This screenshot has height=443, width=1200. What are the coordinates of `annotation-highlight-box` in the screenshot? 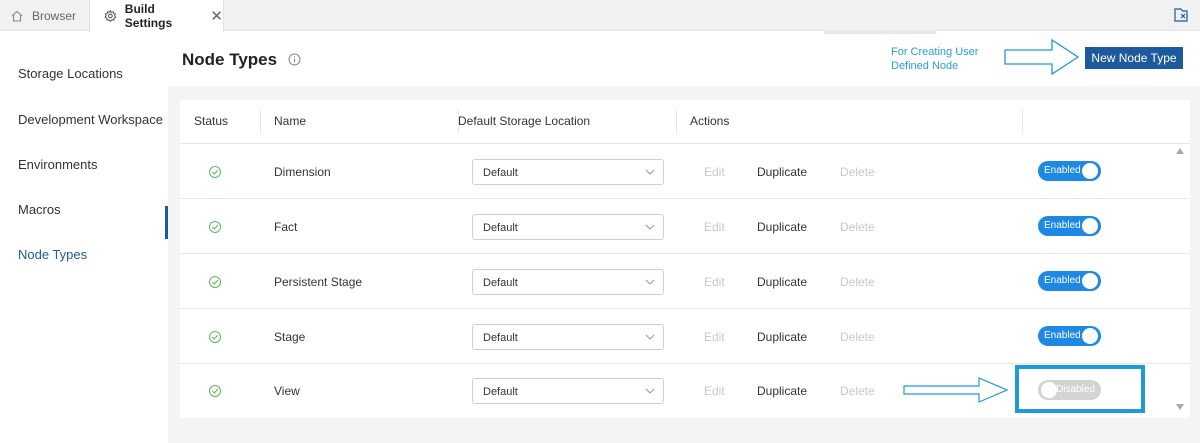 It's located at (1080, 389).